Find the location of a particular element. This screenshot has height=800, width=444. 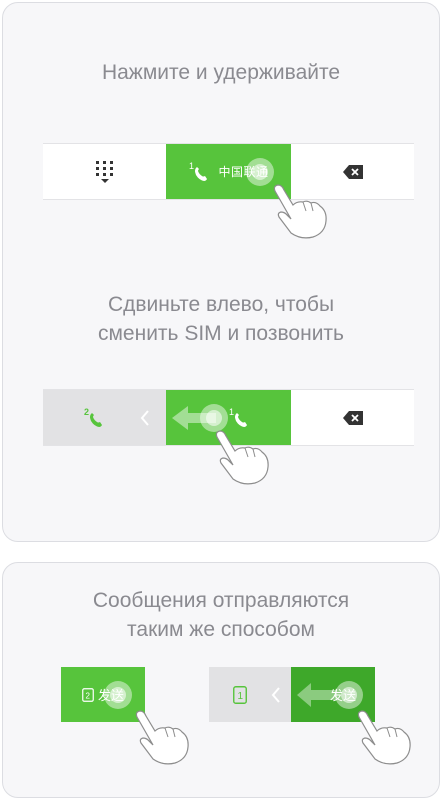

dialpad-button is located at coordinates (104, 171).